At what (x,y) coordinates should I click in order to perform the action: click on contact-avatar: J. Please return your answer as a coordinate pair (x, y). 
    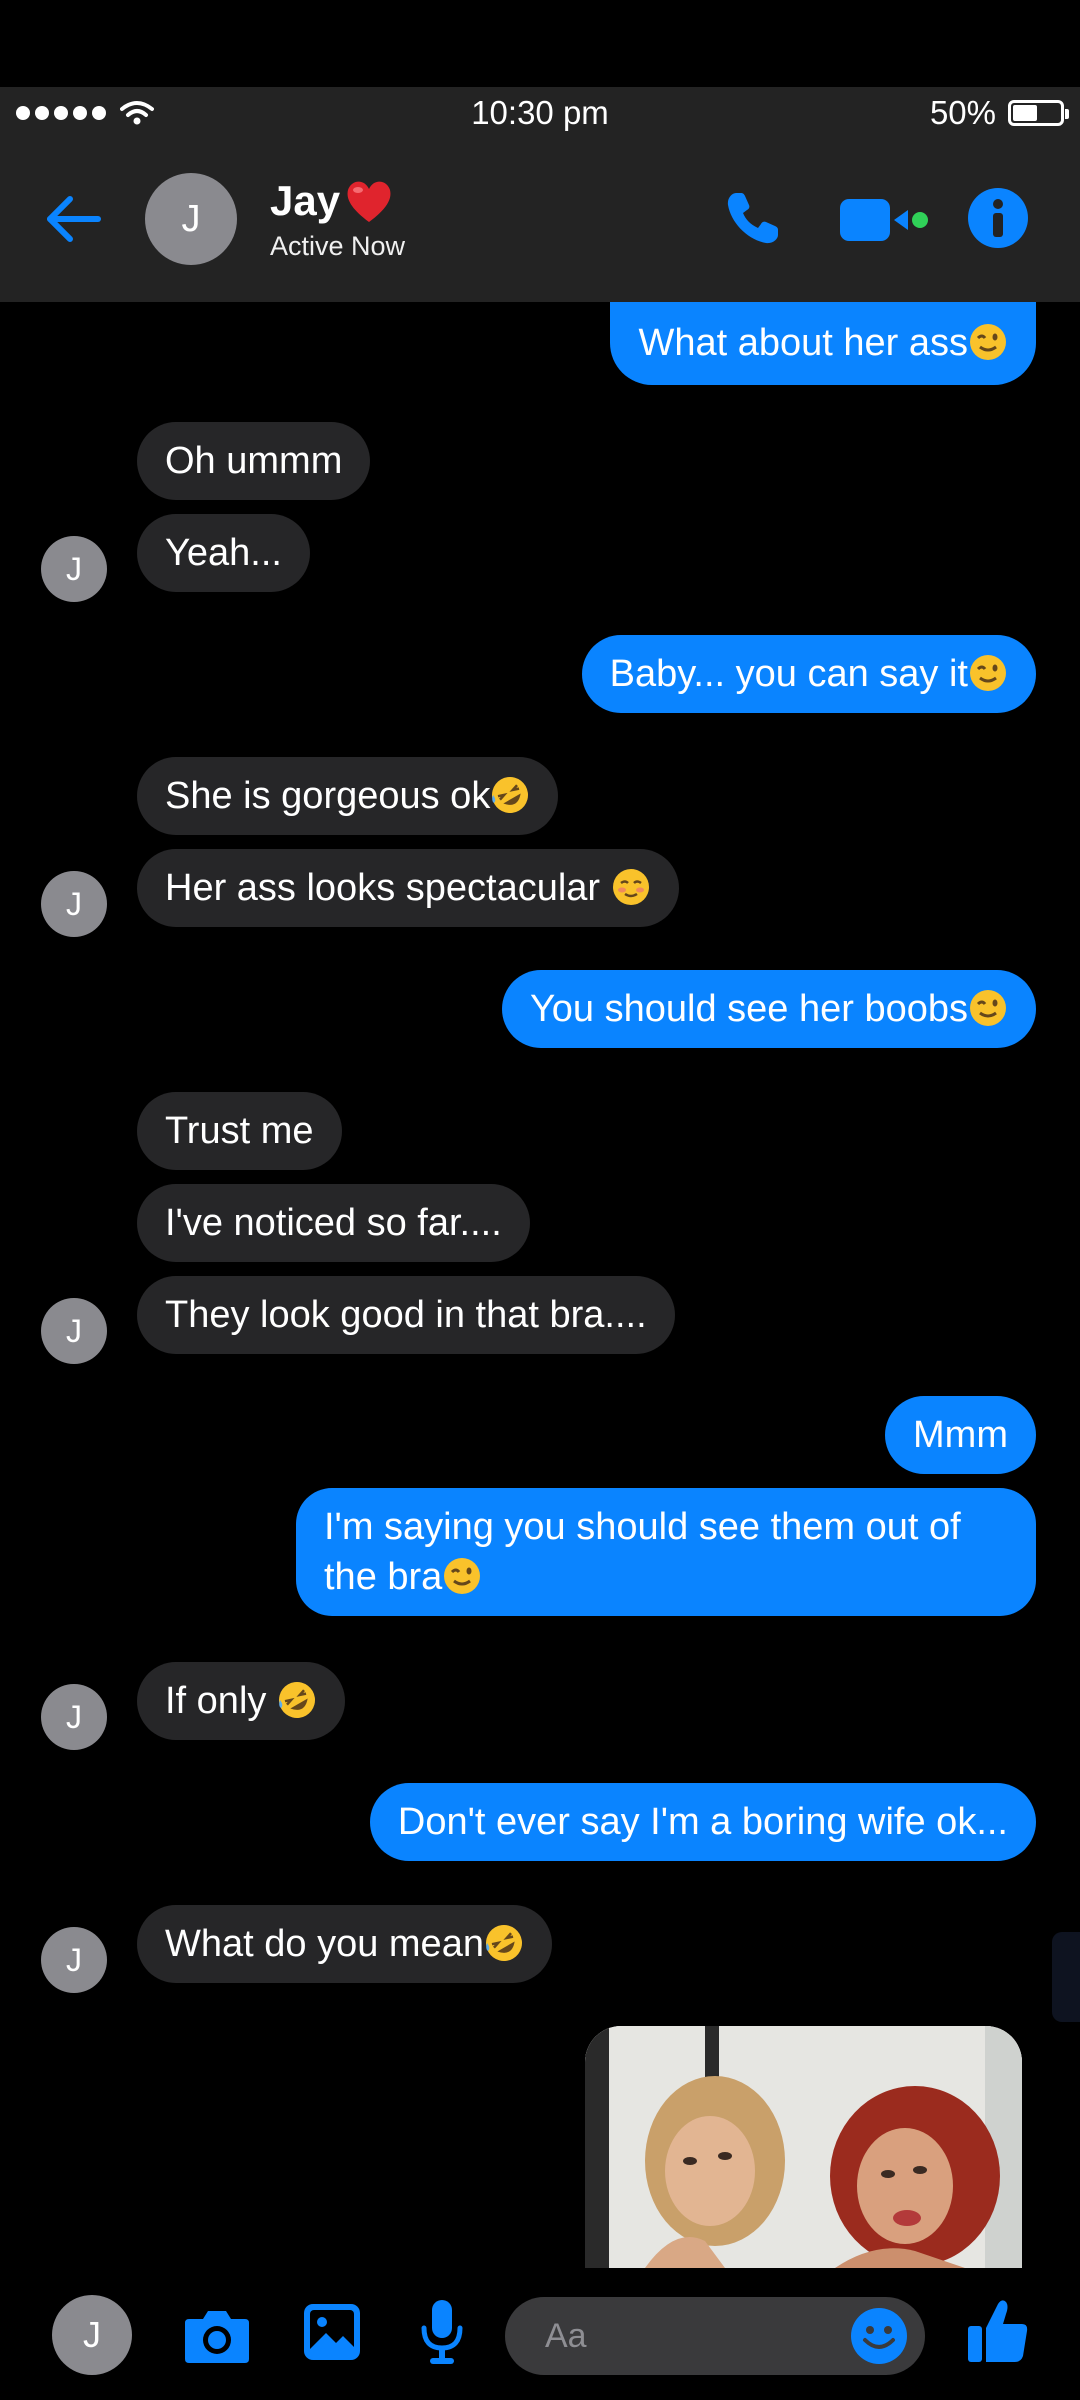
    Looking at the image, I should click on (191, 219).